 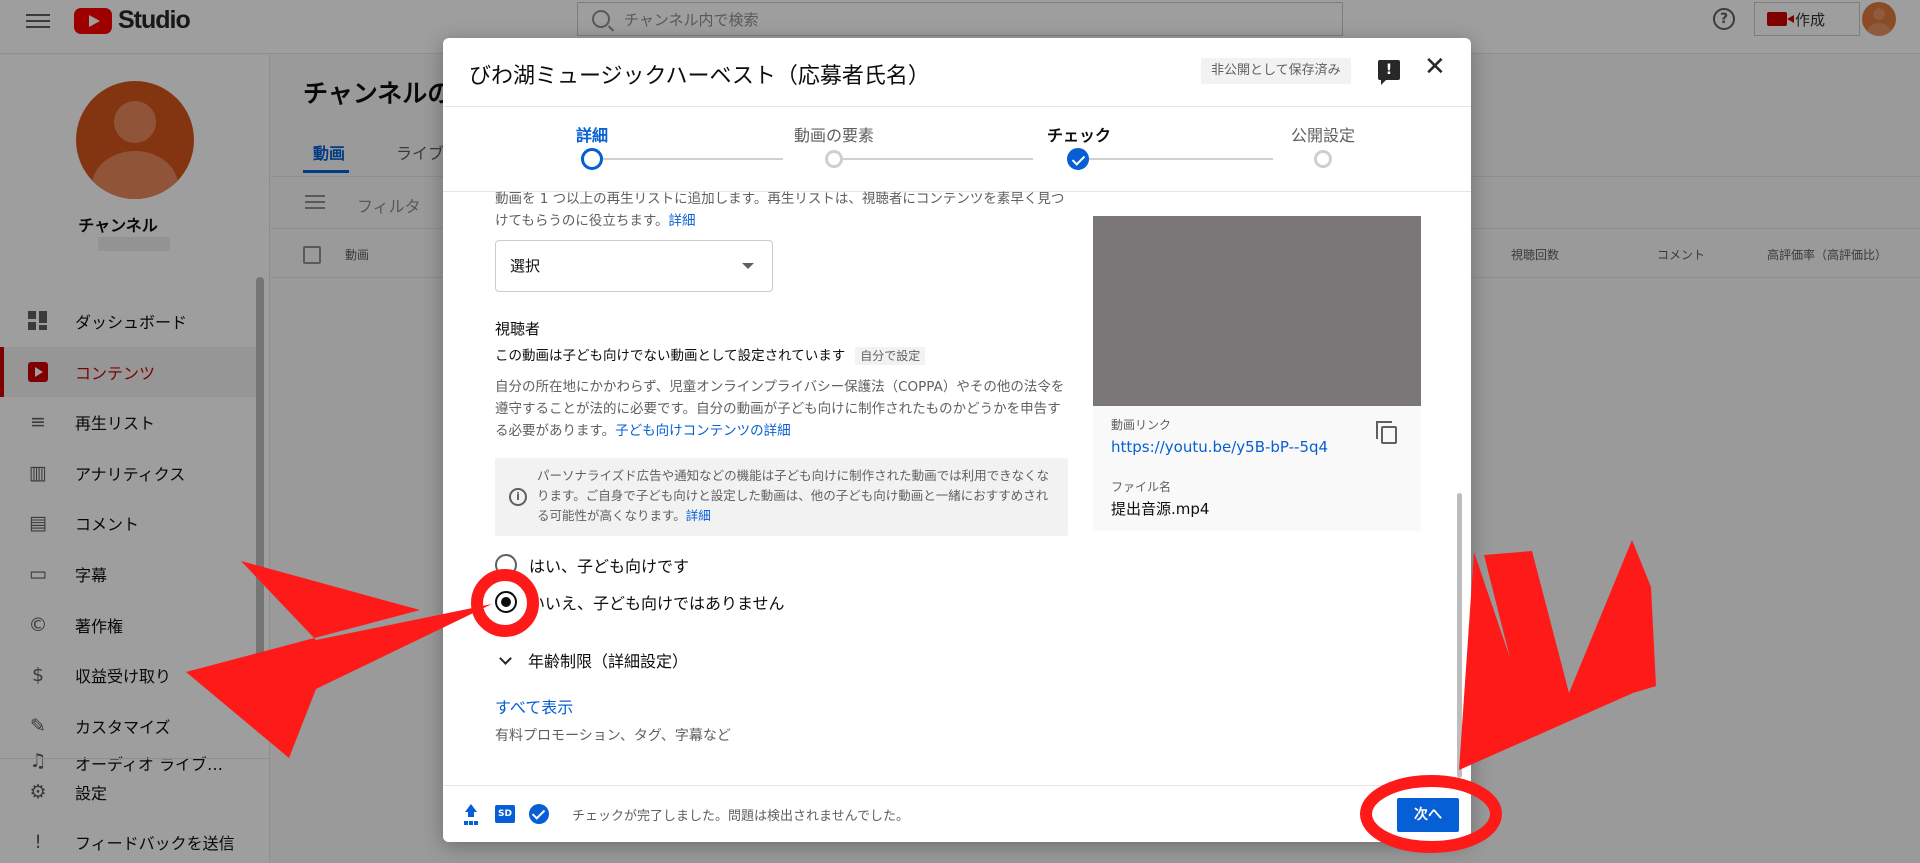 I want to click on saved-status-badge: 非公開として保存済み, so click(x=1276, y=71).